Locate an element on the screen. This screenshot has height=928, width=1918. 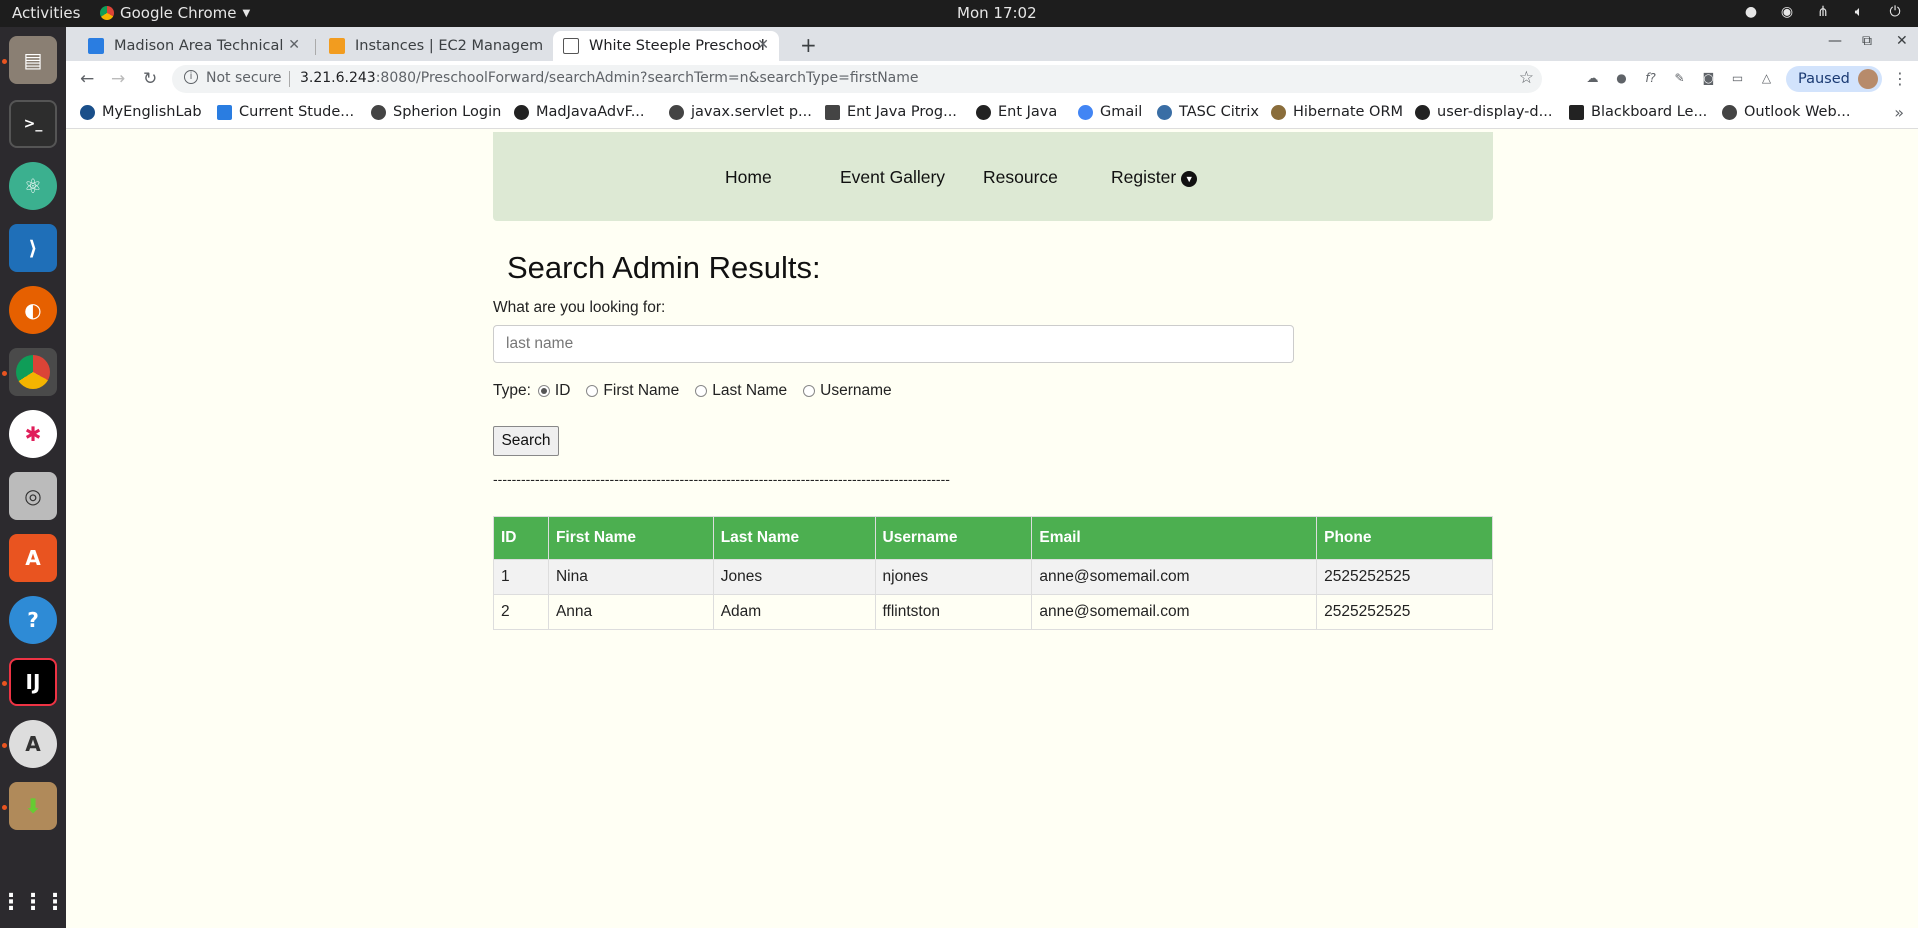
forward-button: → is located at coordinates (118, 79).